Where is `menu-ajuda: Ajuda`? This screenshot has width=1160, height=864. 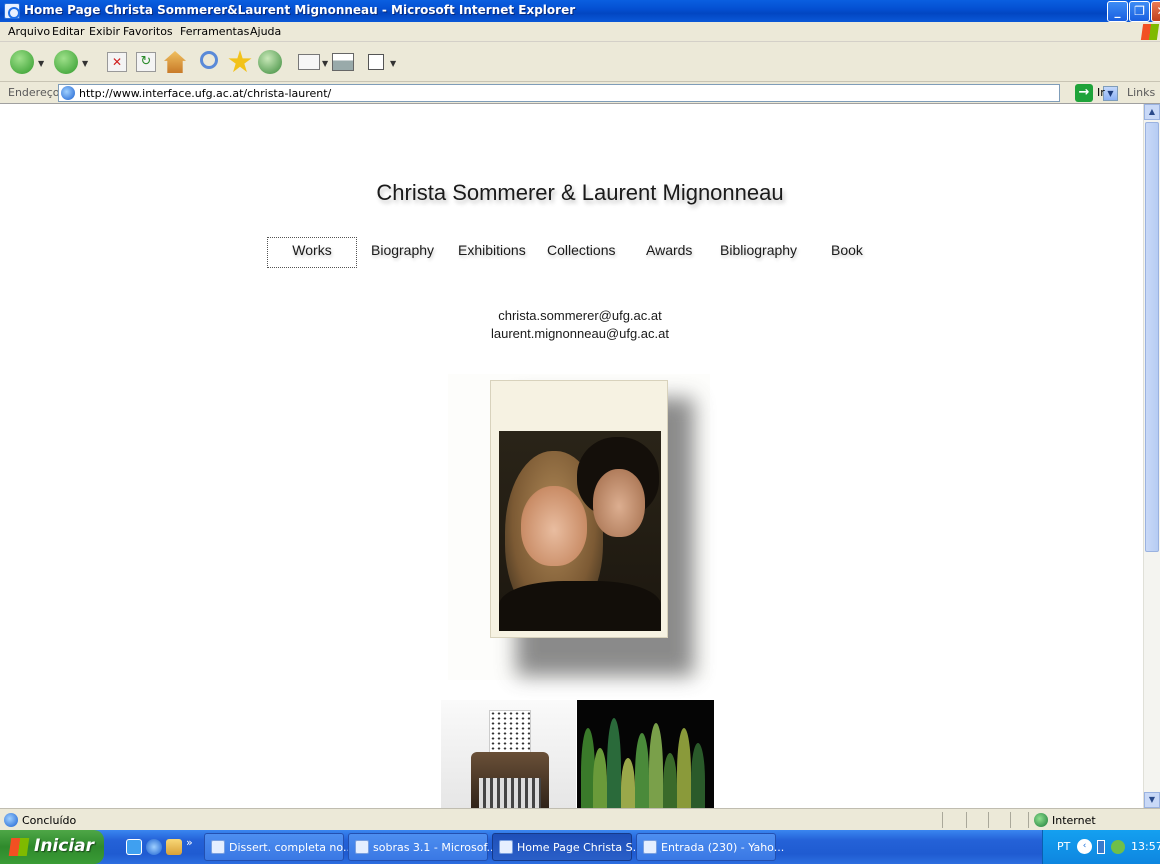
menu-ajuda: Ajuda is located at coordinates (265, 31).